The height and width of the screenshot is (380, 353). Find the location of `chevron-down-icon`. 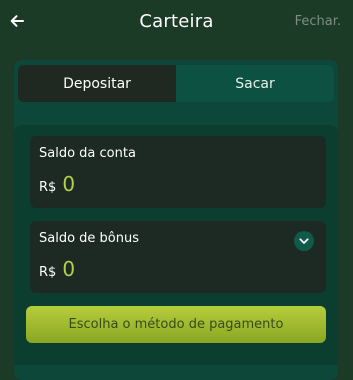

chevron-down-icon is located at coordinates (304, 240).